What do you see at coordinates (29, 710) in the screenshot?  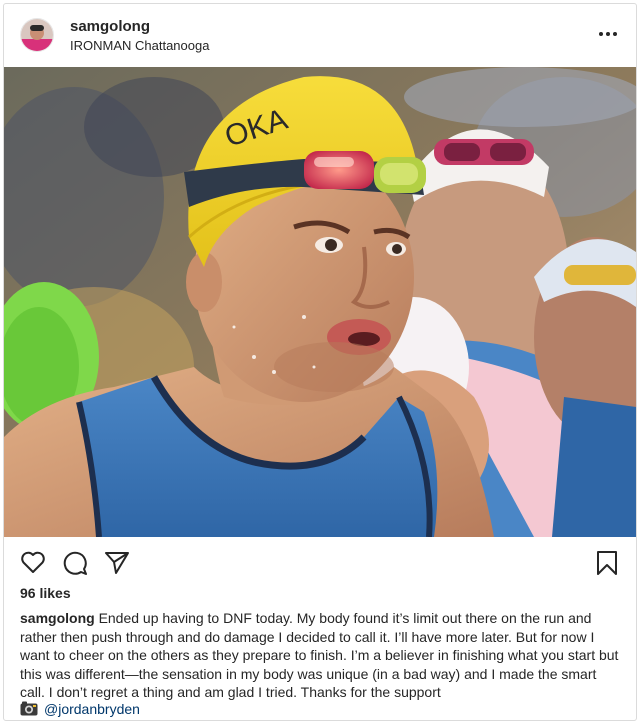 I see `camera-icon` at bounding box center [29, 710].